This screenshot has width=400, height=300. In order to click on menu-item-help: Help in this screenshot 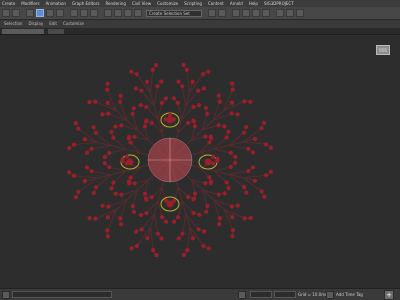, I will do `click(253, 3)`.